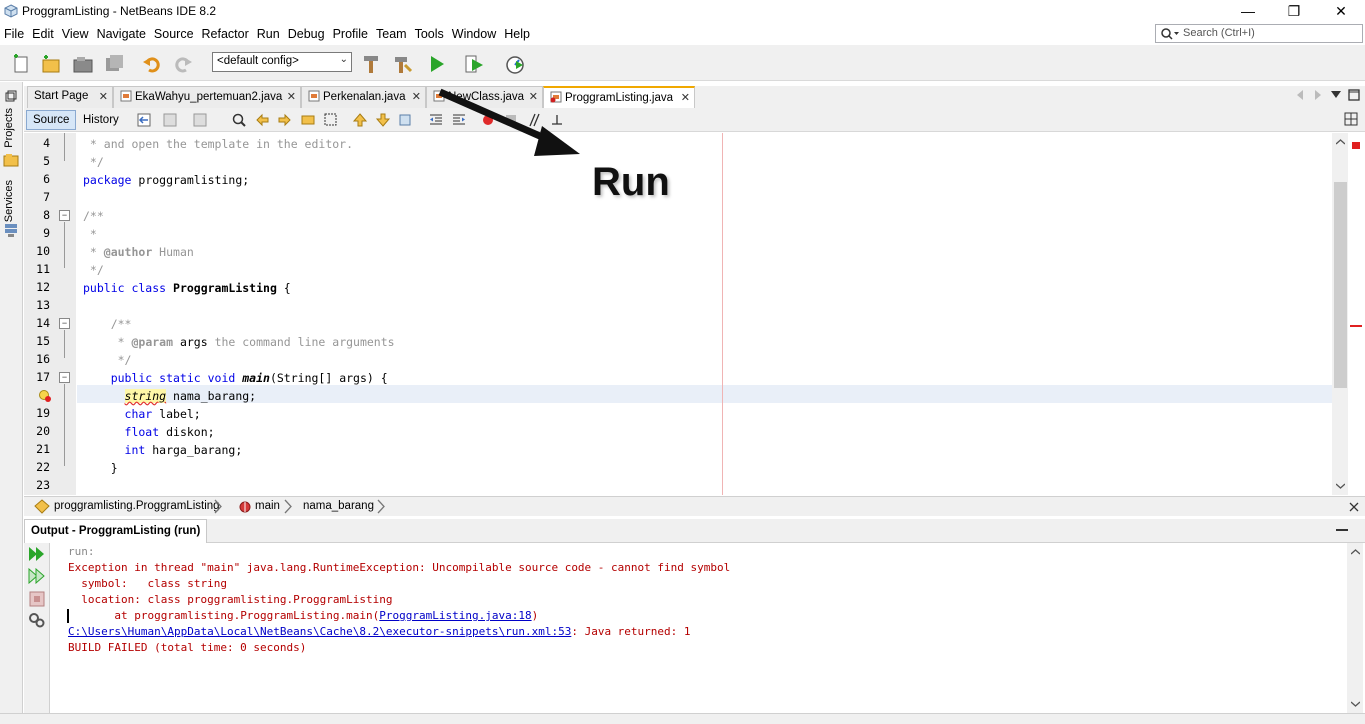  What do you see at coordinates (11, 96) in the screenshot?
I see `restore-window-icon` at bounding box center [11, 96].